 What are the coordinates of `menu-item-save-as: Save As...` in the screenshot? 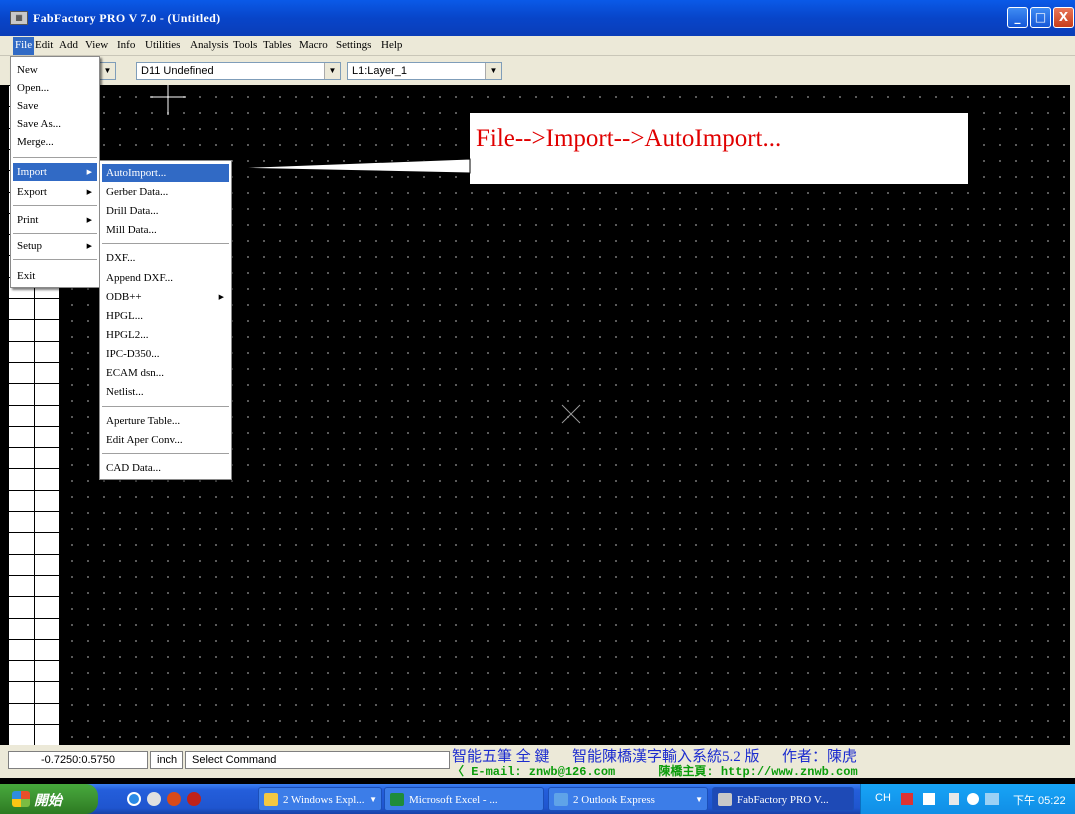 It's located at (55, 124).